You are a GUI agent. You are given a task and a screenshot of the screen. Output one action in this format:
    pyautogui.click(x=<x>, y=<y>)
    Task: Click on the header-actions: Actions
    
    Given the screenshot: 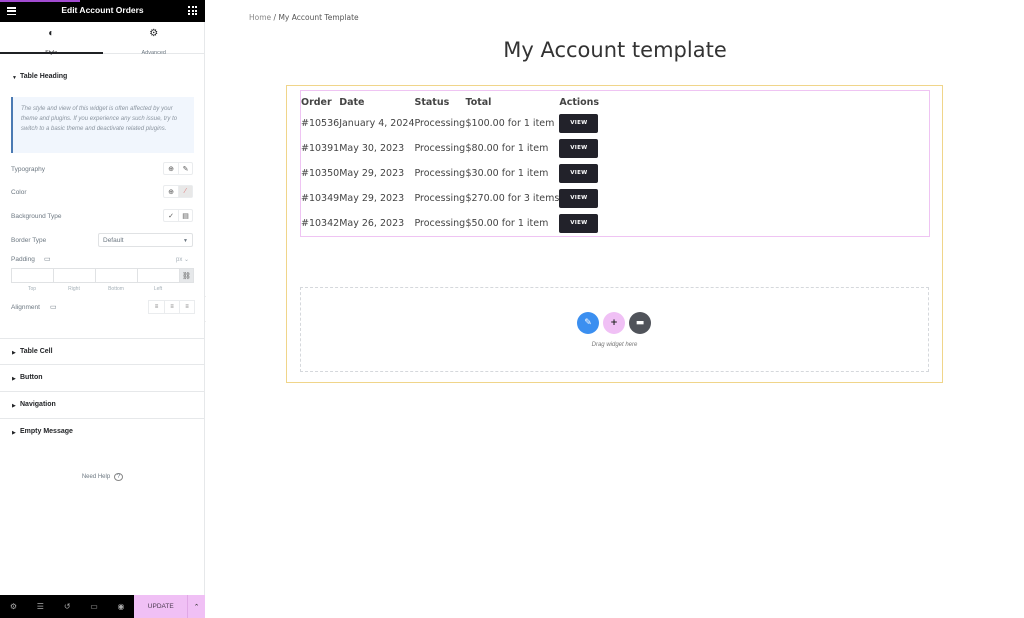 What is the action you would take?
    pyautogui.click(x=579, y=102)
    